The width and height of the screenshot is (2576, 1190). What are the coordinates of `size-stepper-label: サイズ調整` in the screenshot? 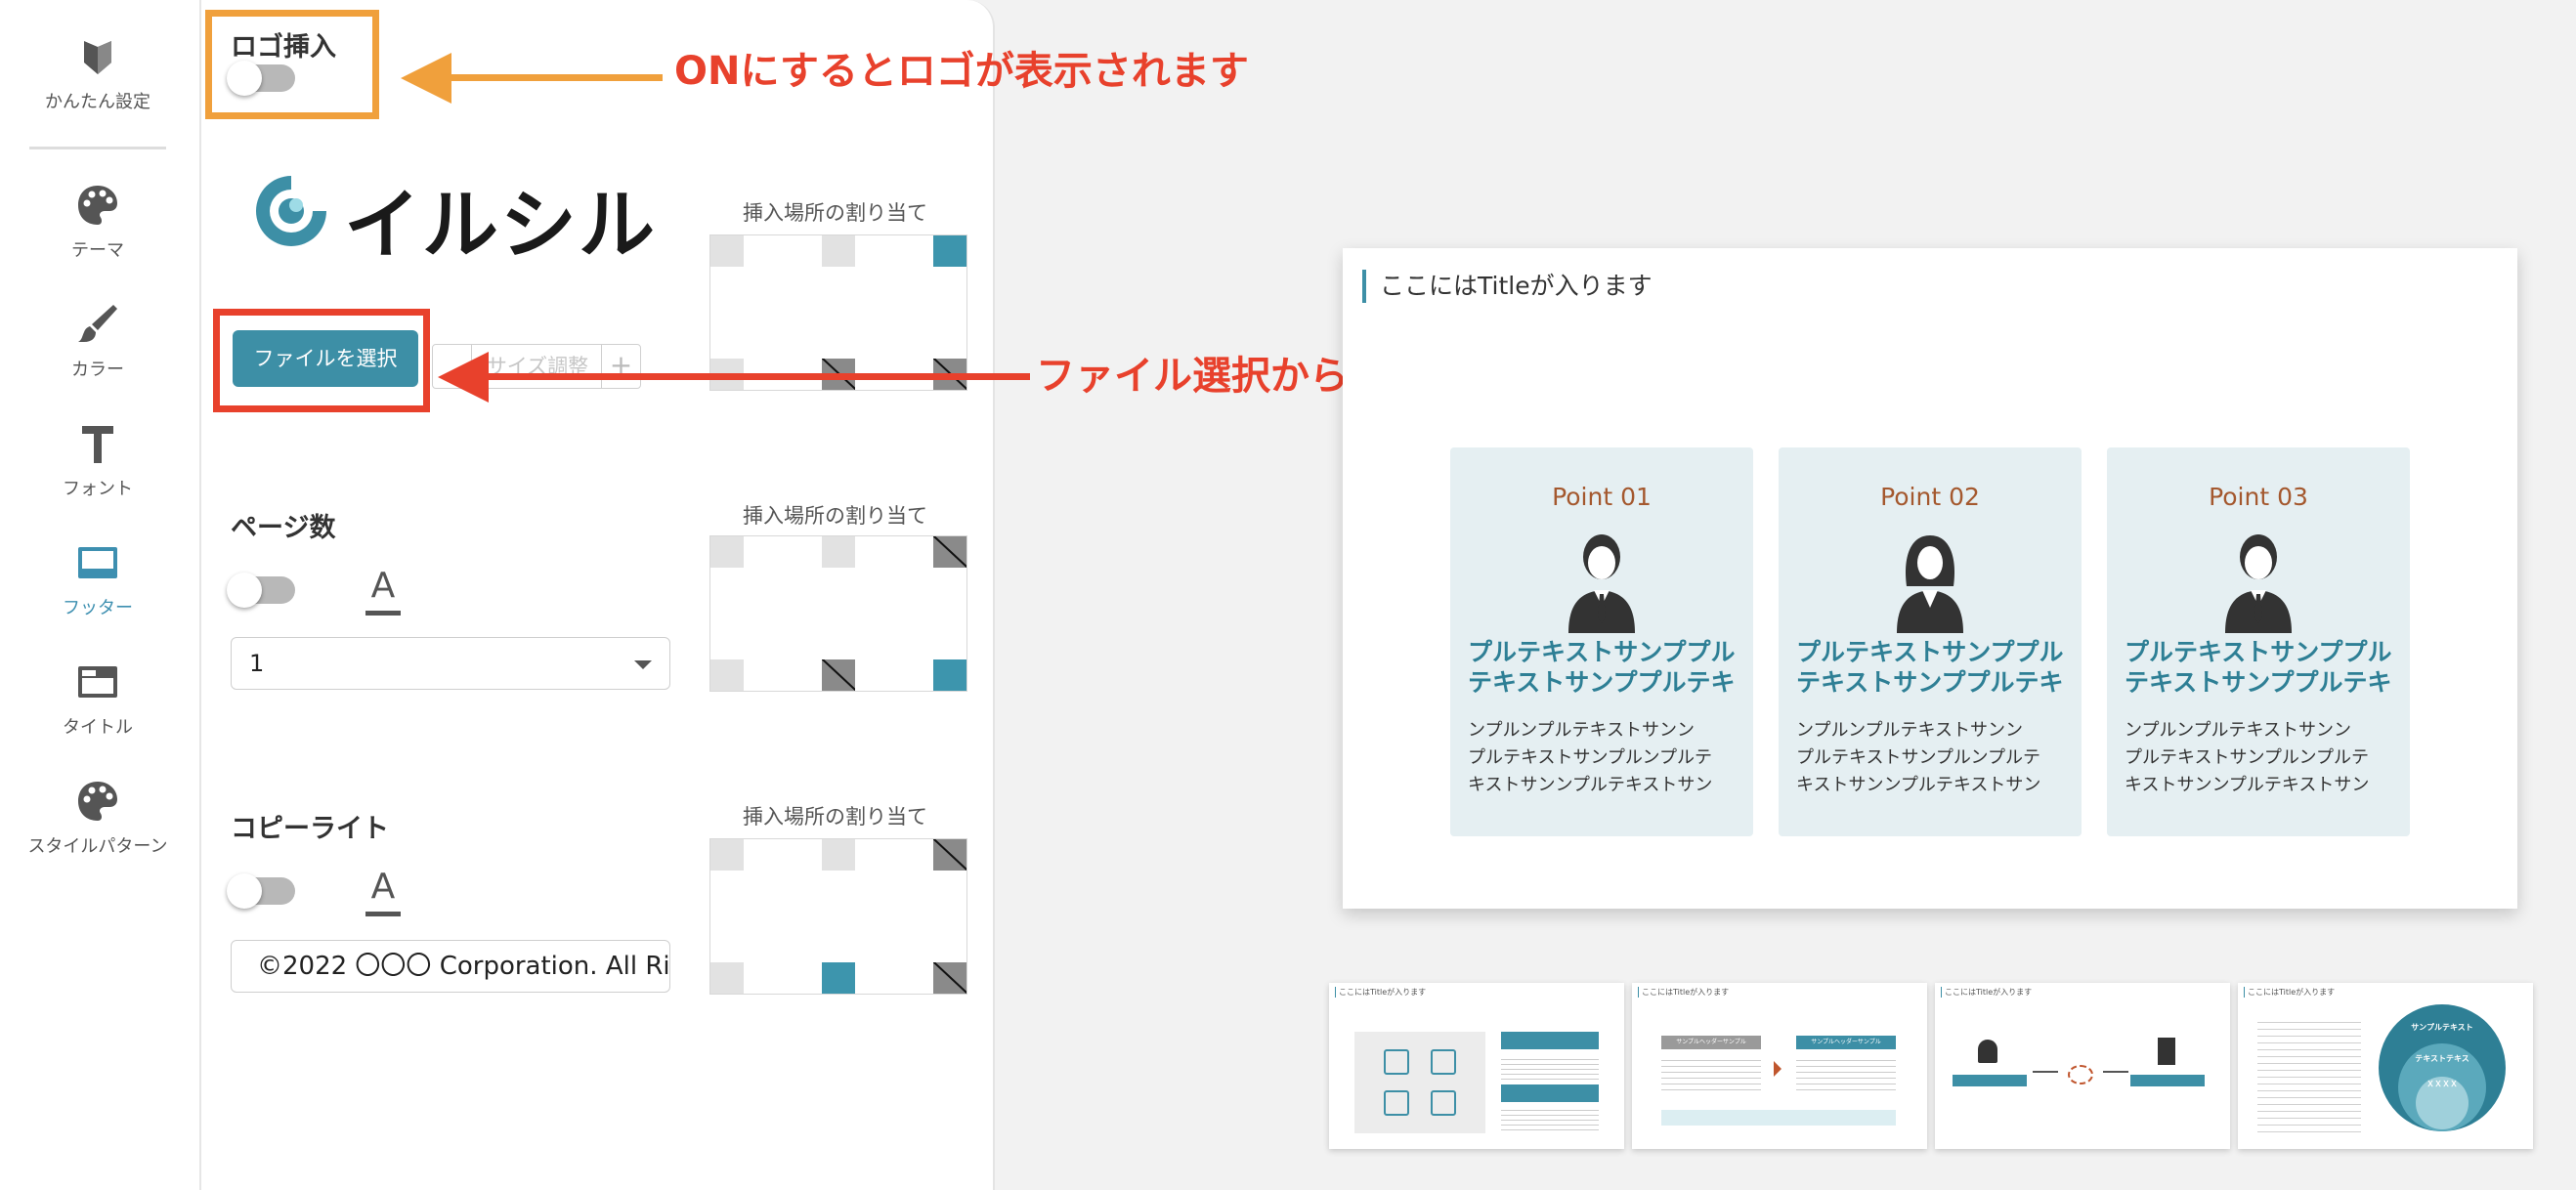 It's located at (537, 366).